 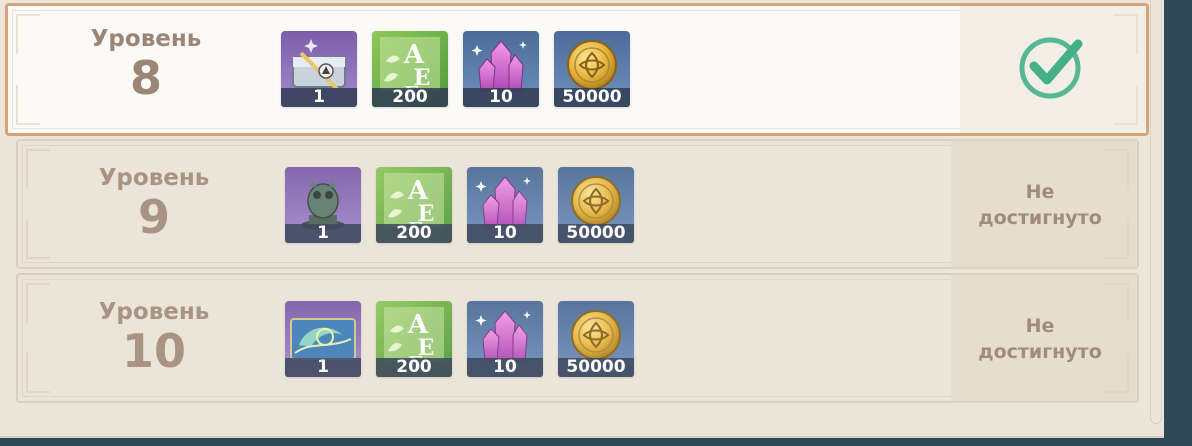 I want to click on level-indicator: Уровень 9, so click(x=154, y=204).